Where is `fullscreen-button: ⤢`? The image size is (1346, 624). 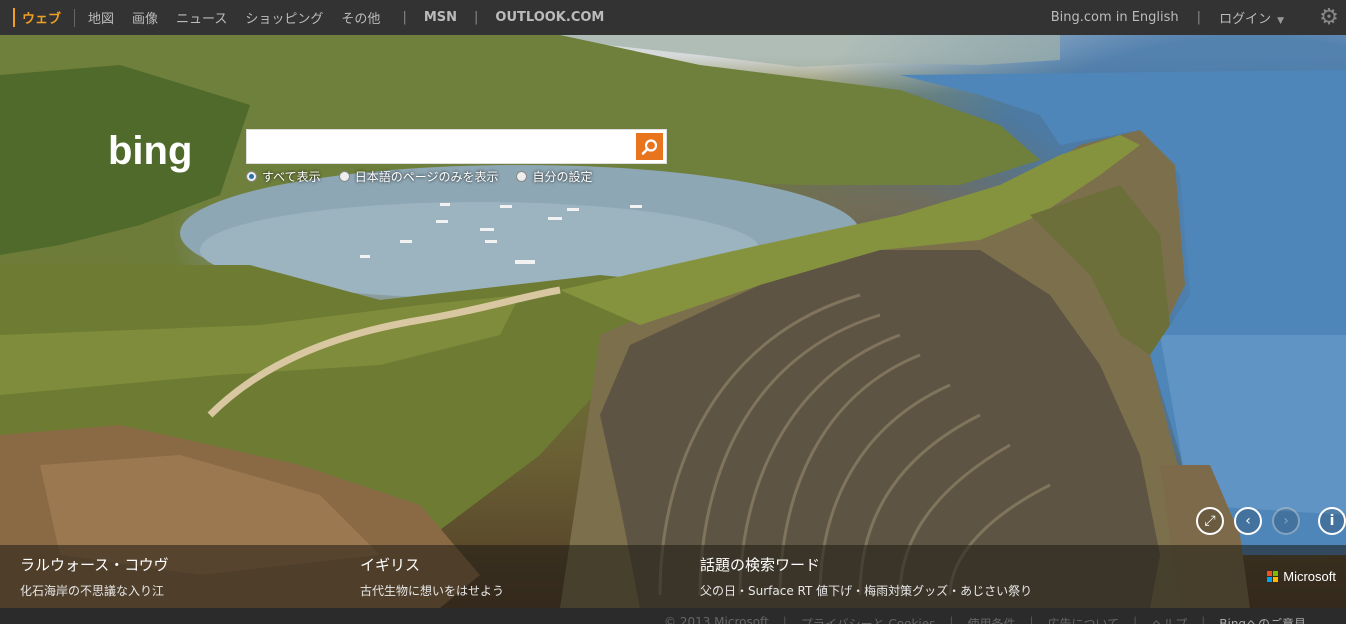 fullscreen-button: ⤢ is located at coordinates (1210, 521).